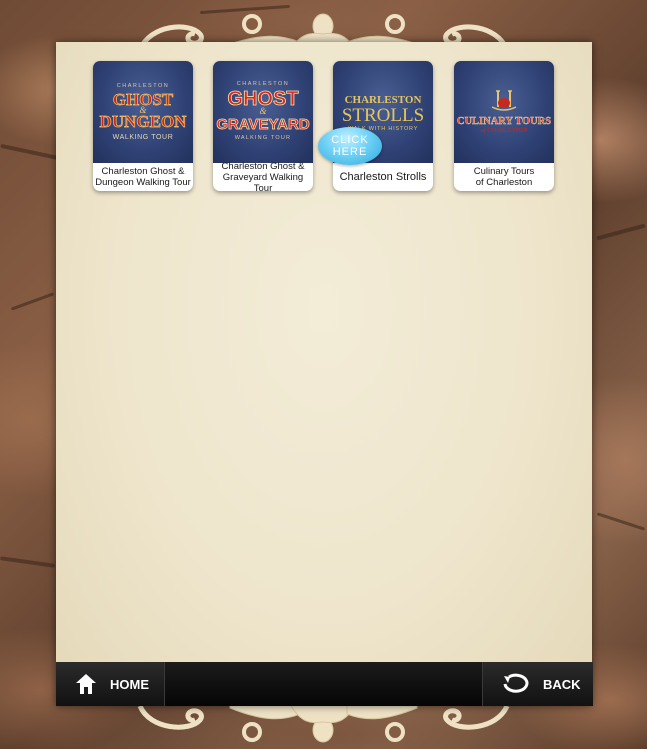 The width and height of the screenshot is (647, 749). I want to click on home-label: HOME, so click(129, 684).